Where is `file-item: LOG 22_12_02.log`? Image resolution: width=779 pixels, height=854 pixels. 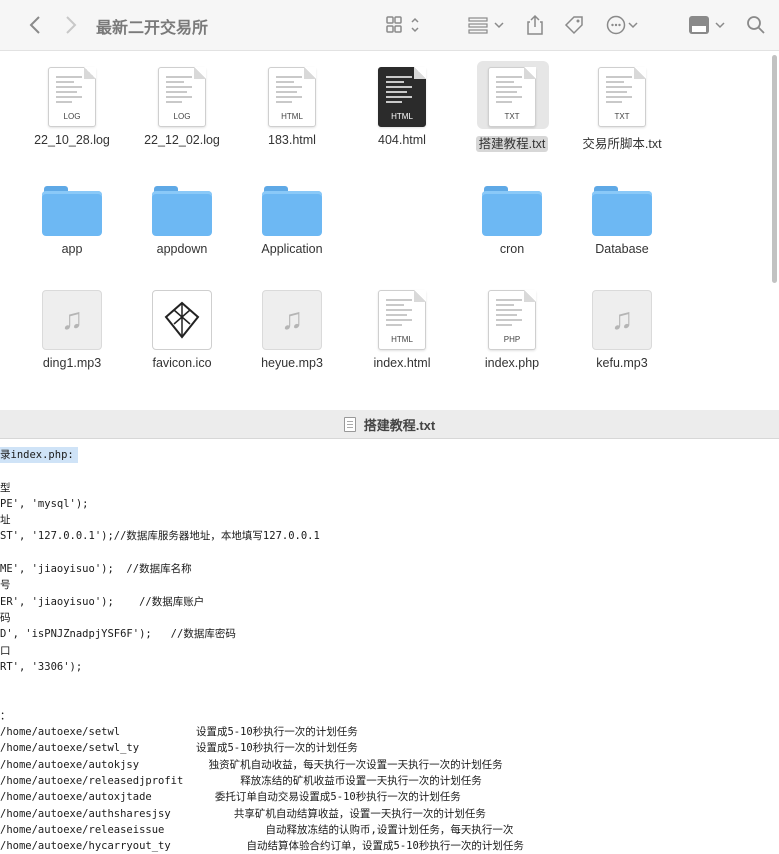
file-item: LOG 22_12_02.log is located at coordinates (182, 107).